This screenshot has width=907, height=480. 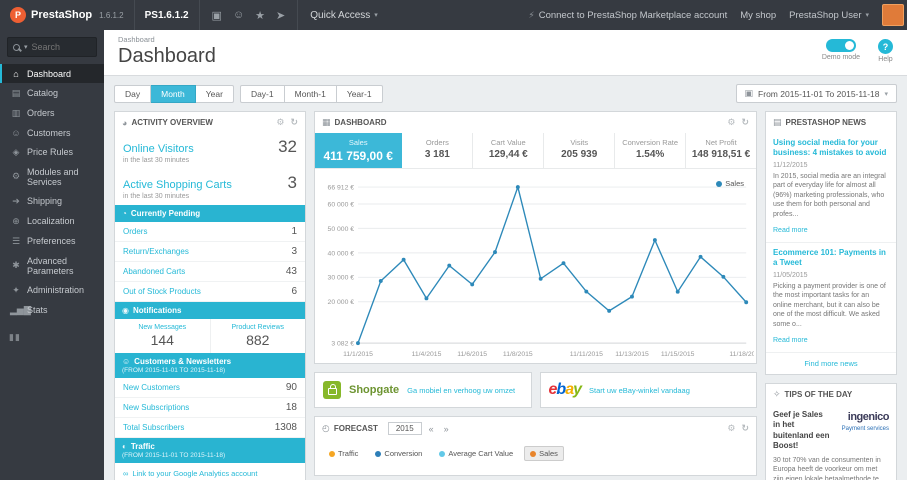 I want to click on forecast-legend-average-cart-value: Average Cart Value, so click(x=476, y=453).